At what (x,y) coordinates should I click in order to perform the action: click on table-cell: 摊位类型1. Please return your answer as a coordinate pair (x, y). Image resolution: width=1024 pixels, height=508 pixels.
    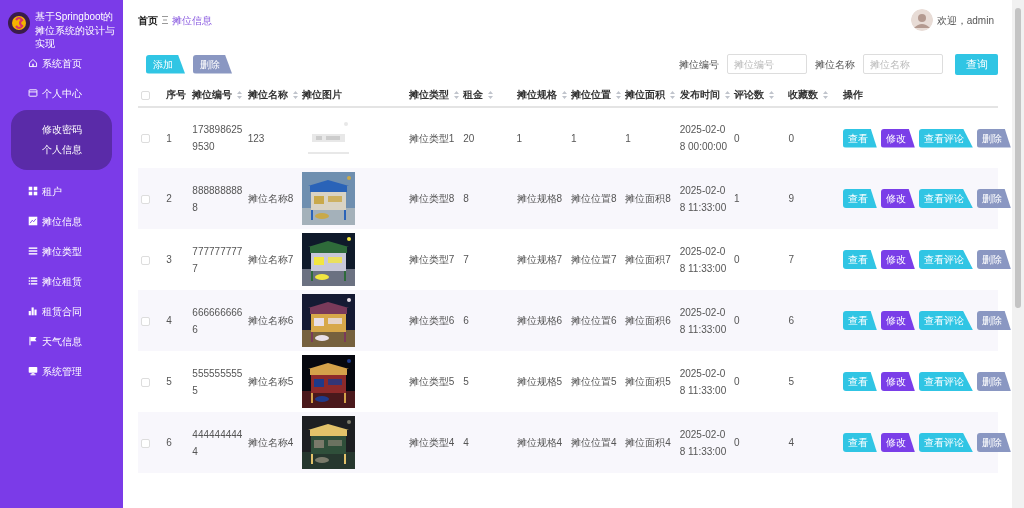
    Looking at the image, I should click on (431, 138).